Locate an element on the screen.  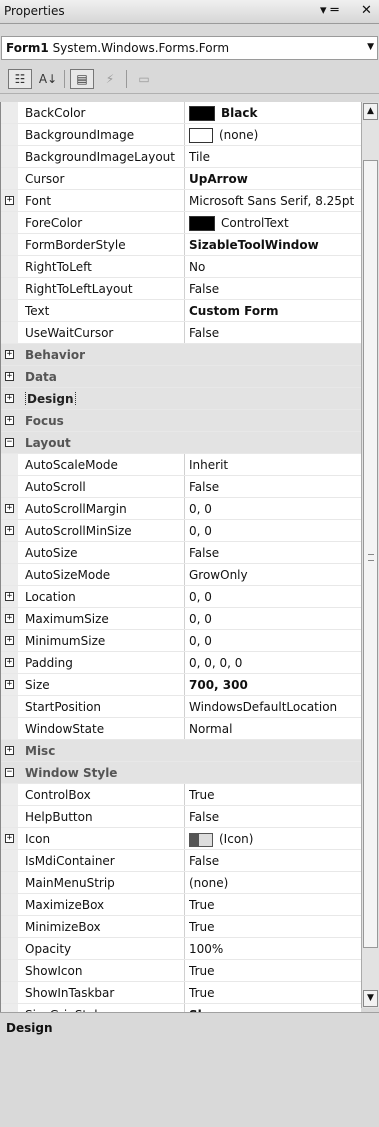
property-row: AutoScroll False is located at coordinates (181, 487).